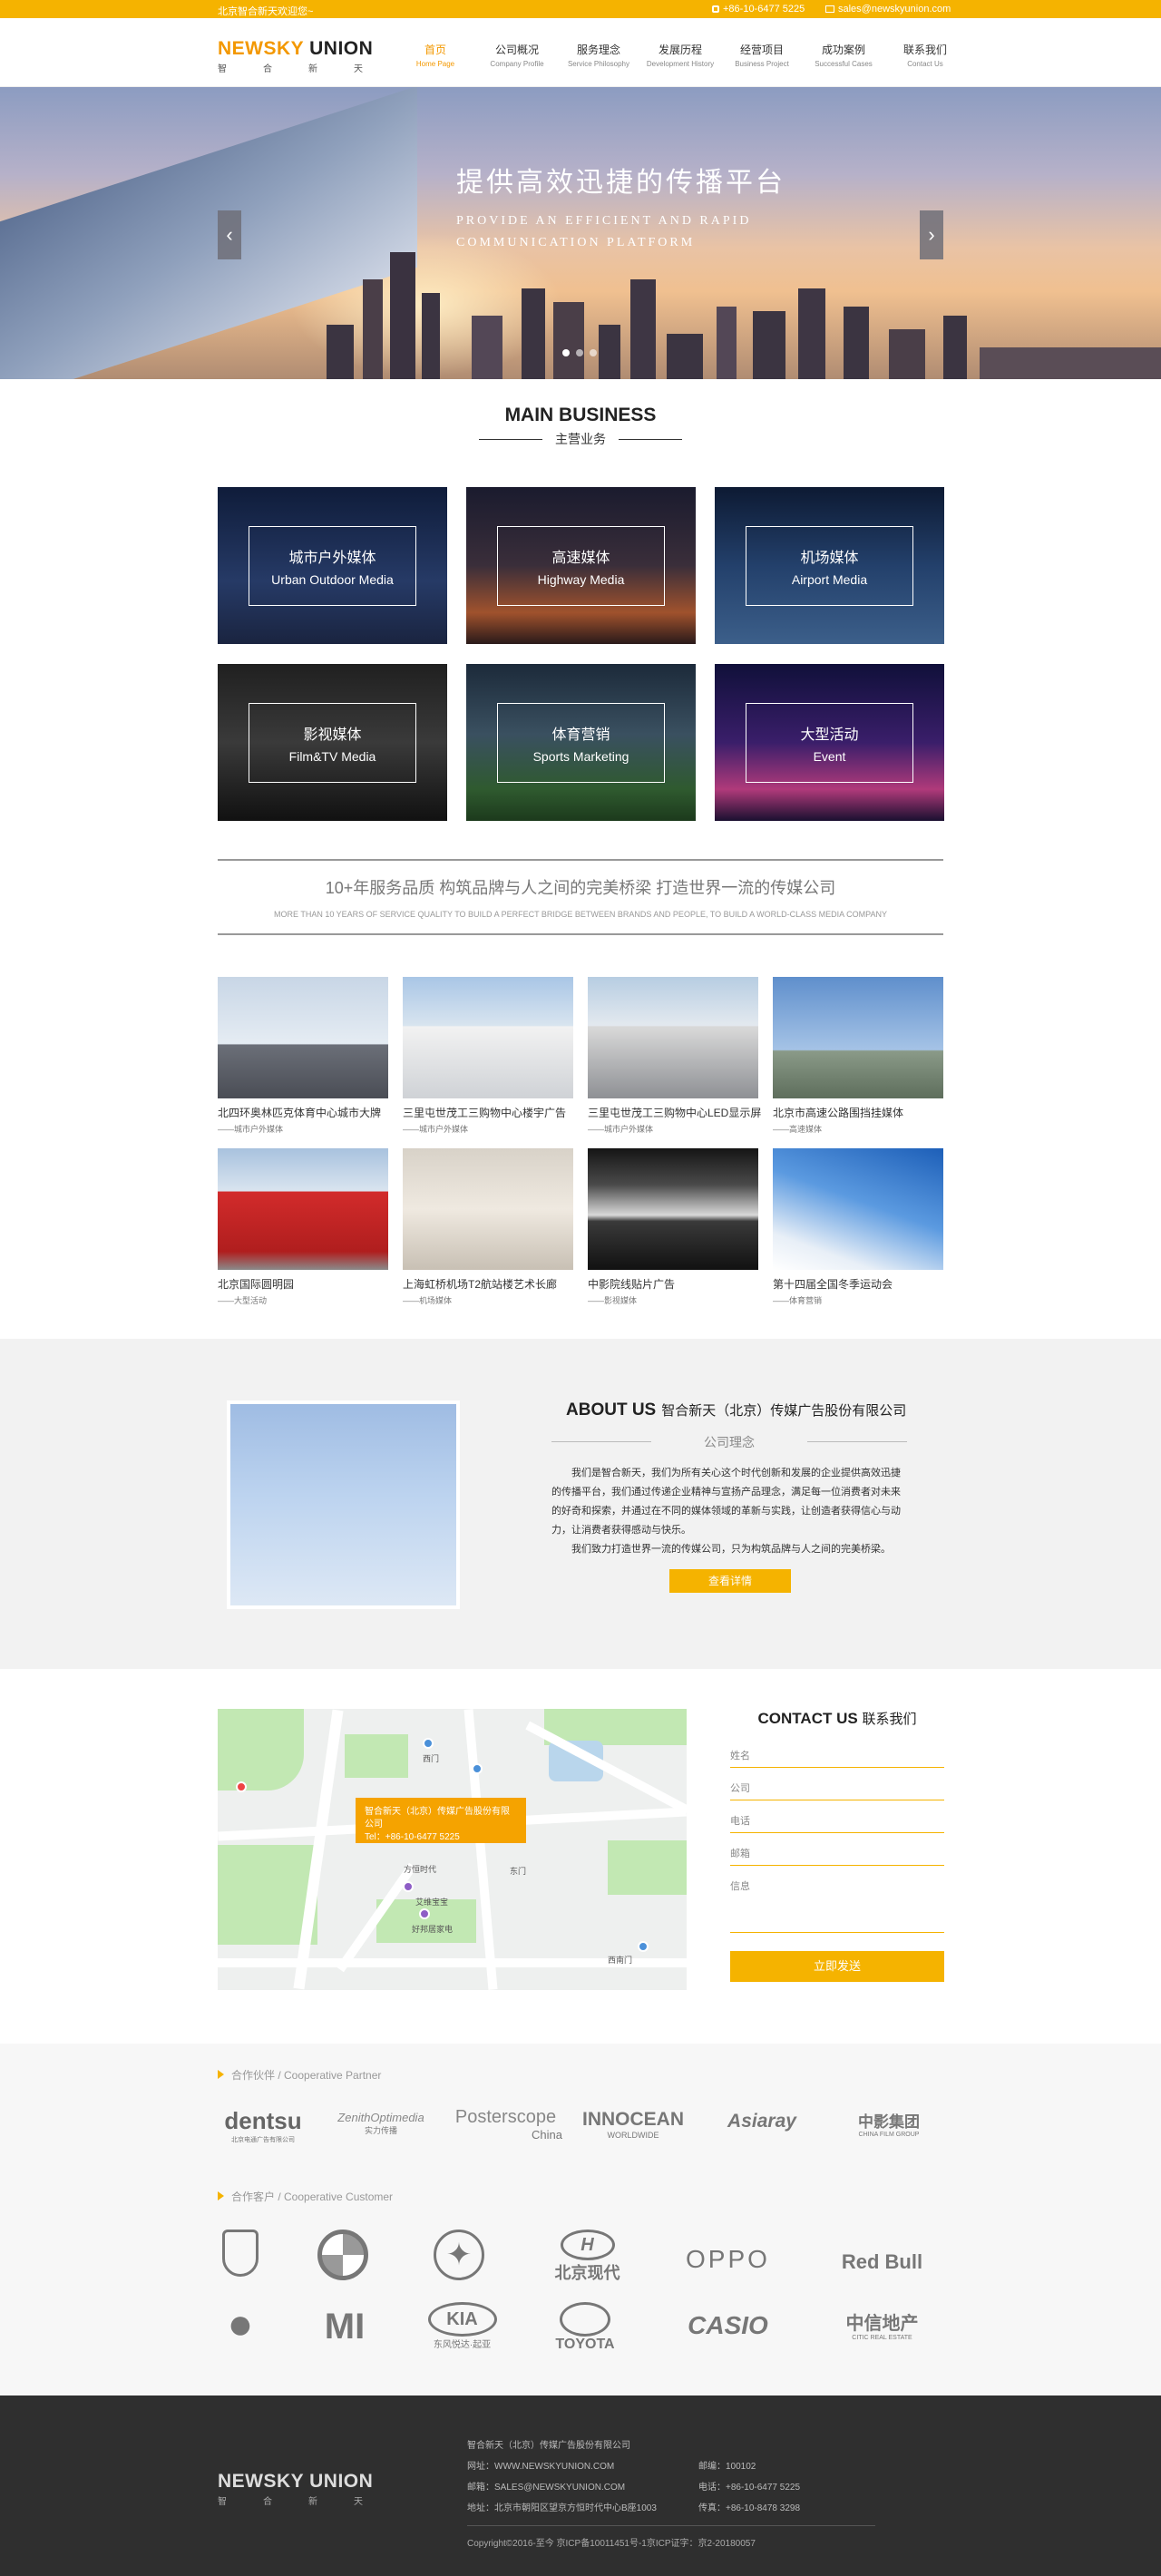 The width and height of the screenshot is (1161, 2576). I want to click on customer-logo-toyota: TOYOTA, so click(585, 2327).